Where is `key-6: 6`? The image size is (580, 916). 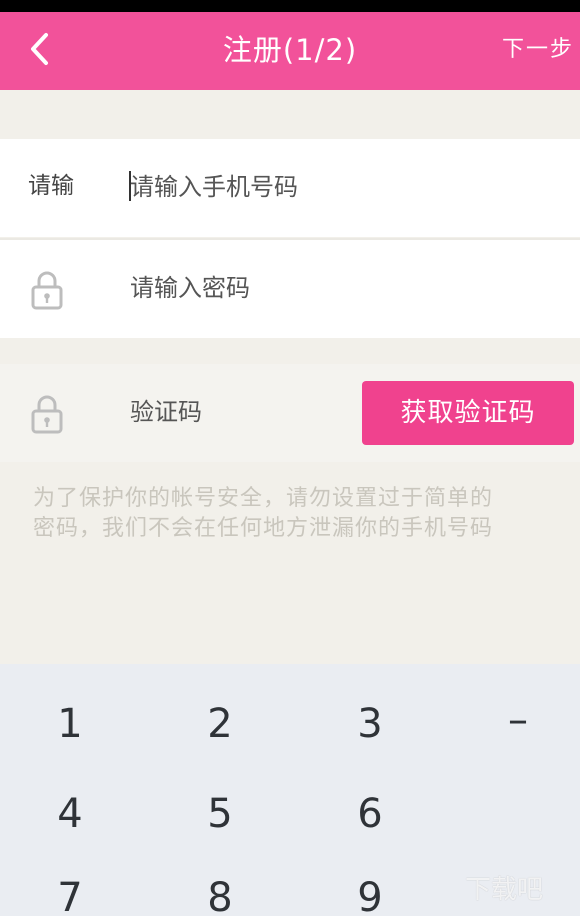
key-6: 6 is located at coordinates (370, 814).